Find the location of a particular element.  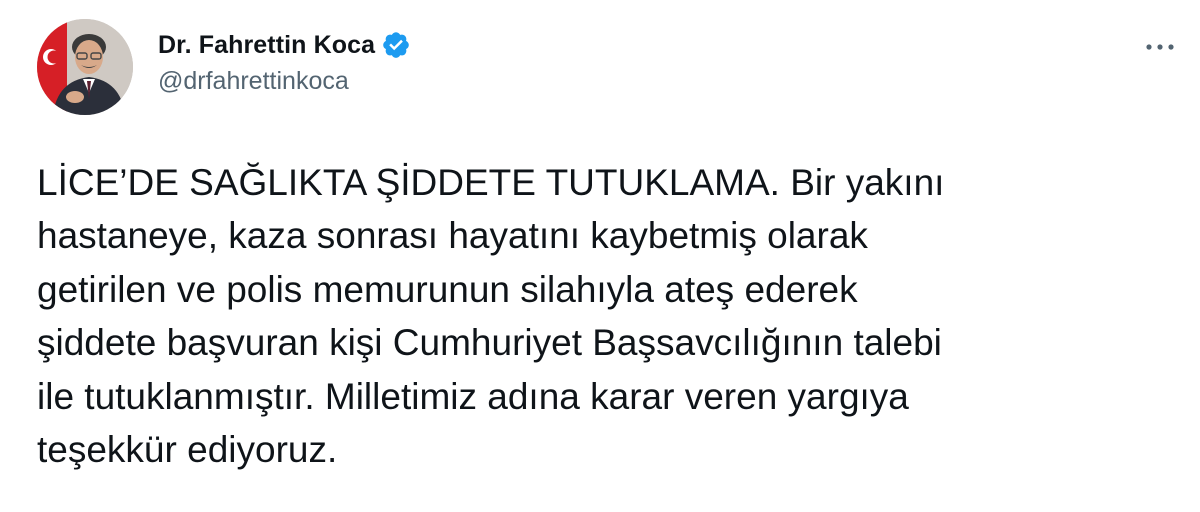

author-avatar is located at coordinates (85, 67).